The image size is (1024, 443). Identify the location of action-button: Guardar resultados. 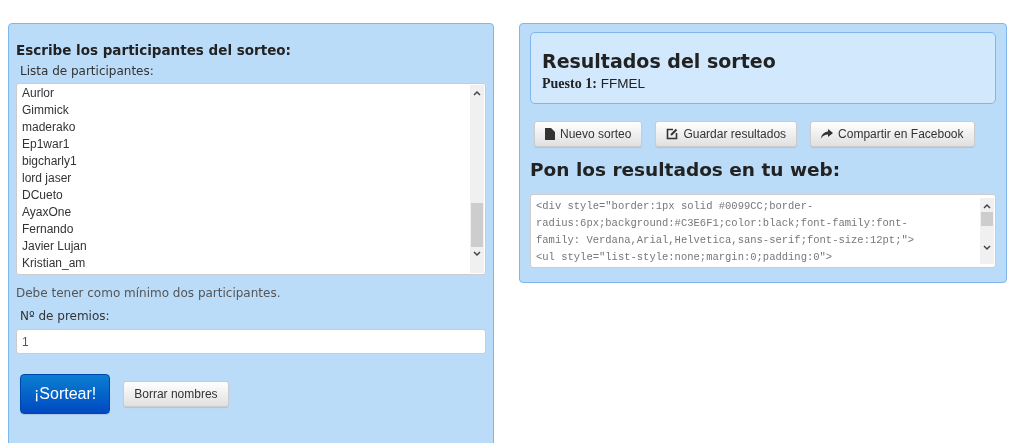
(726, 134).